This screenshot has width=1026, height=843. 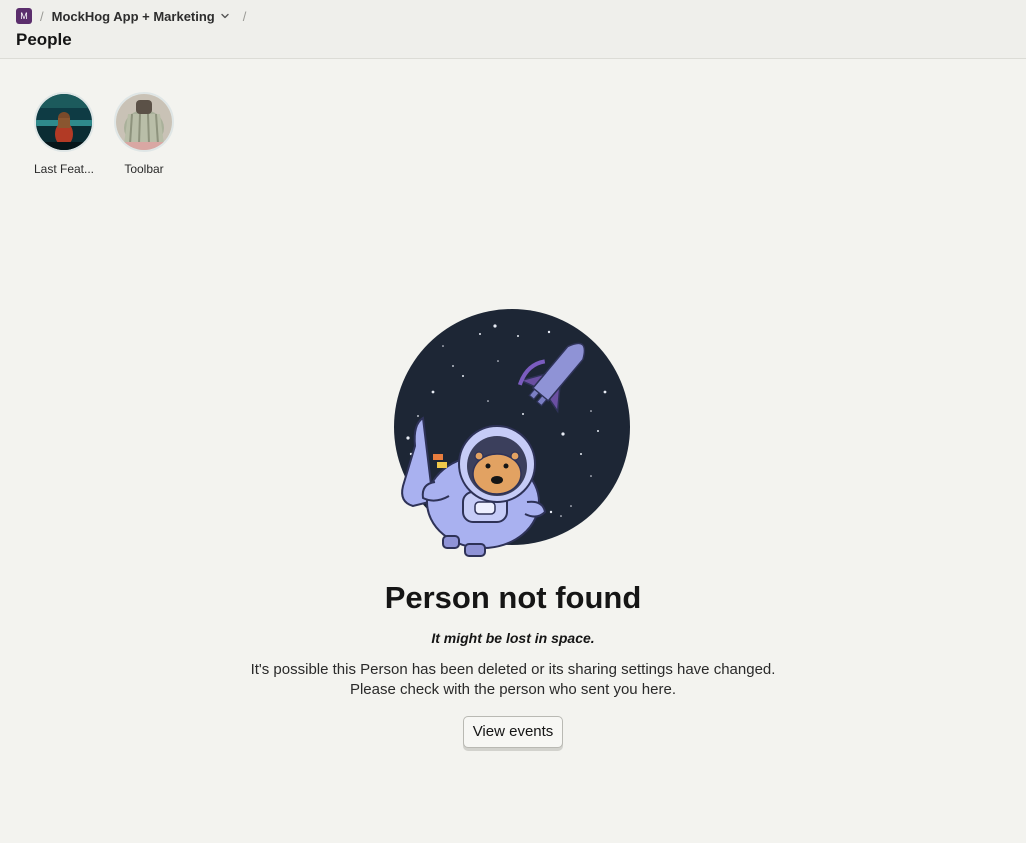 I want to click on avatar-blanket-icon, so click(x=144, y=122).